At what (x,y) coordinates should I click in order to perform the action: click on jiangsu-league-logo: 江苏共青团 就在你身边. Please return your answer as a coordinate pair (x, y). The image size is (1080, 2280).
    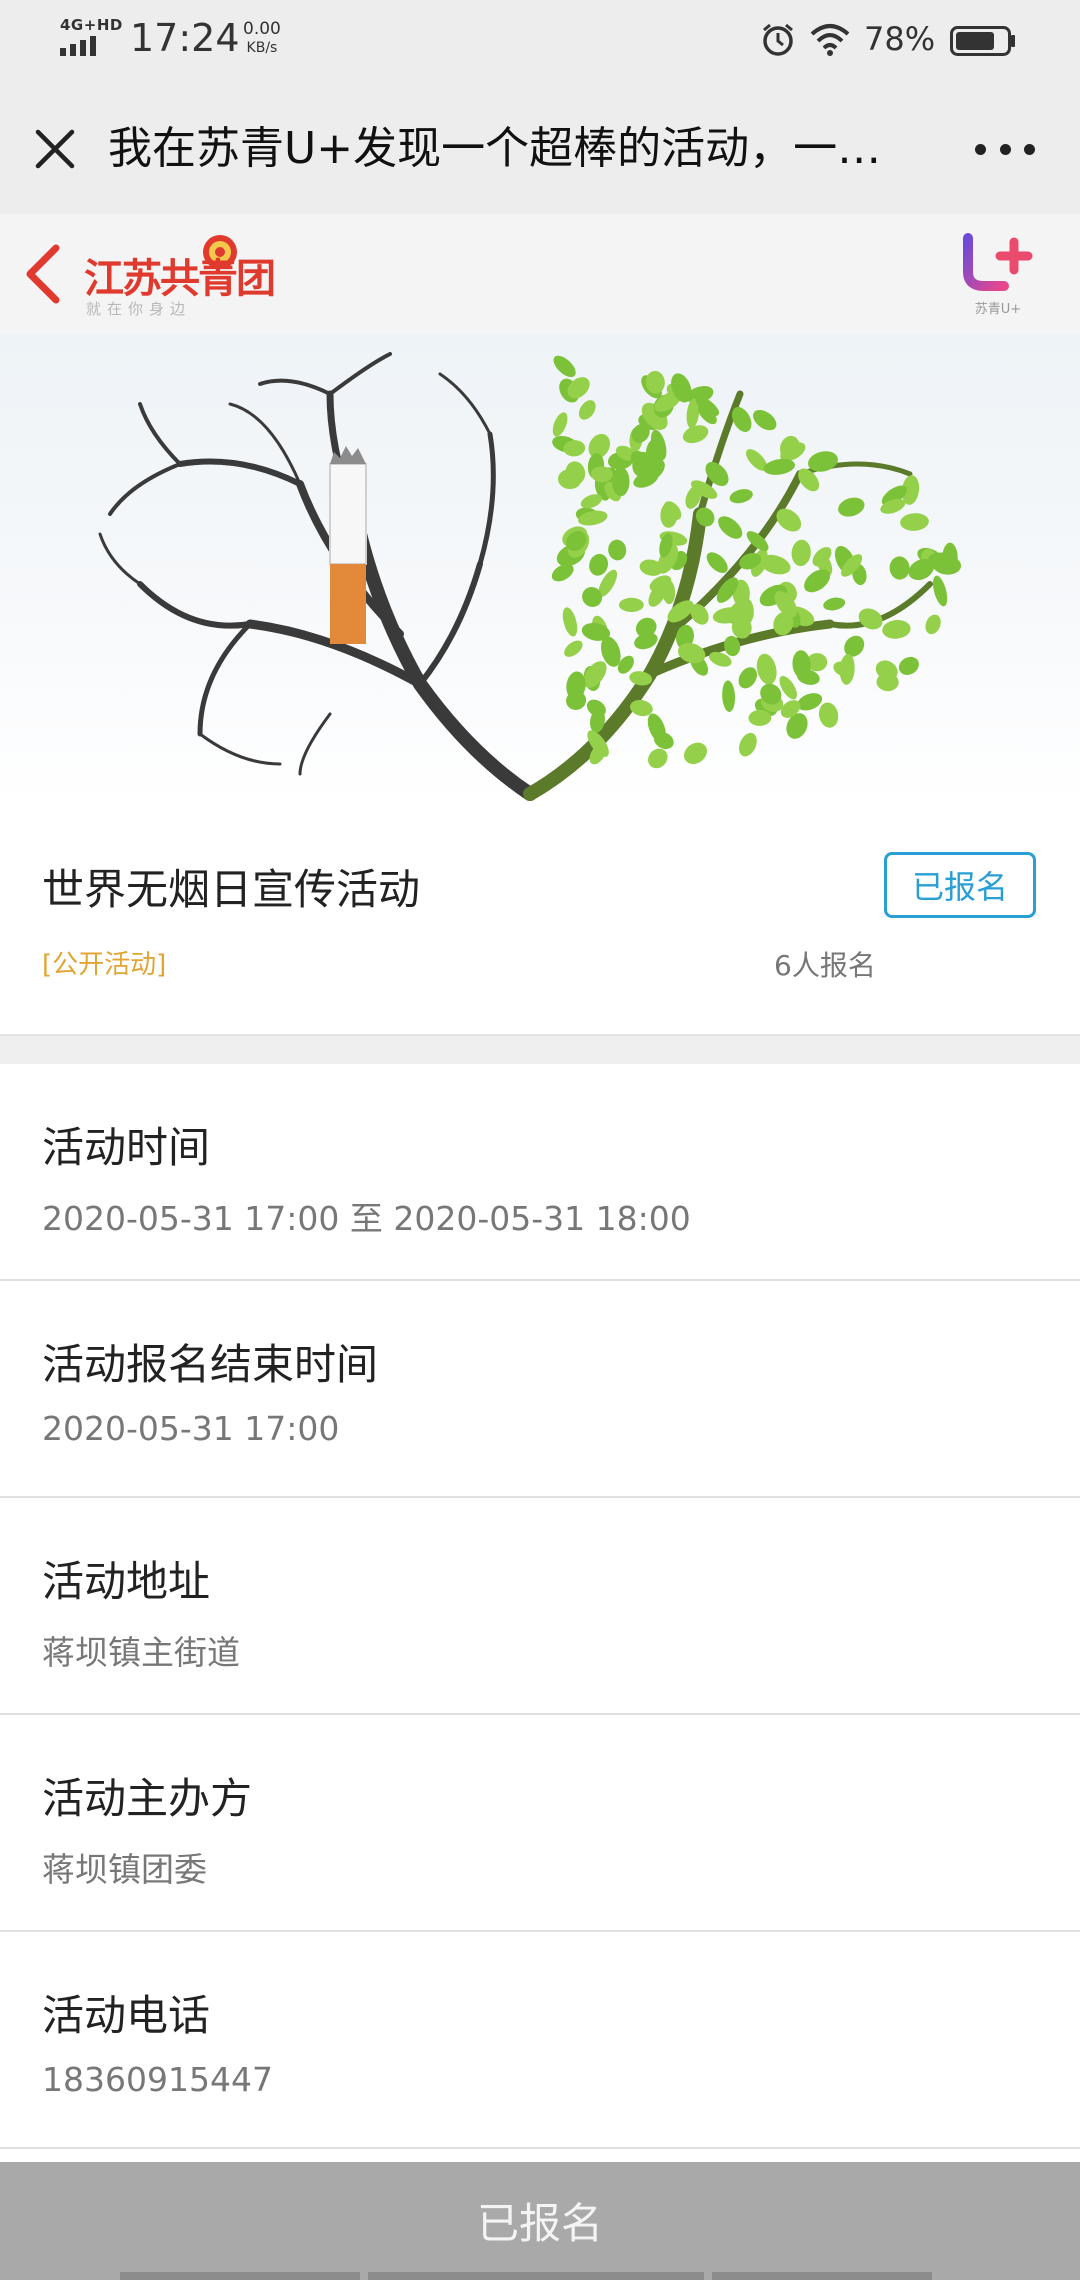
    Looking at the image, I should click on (185, 274).